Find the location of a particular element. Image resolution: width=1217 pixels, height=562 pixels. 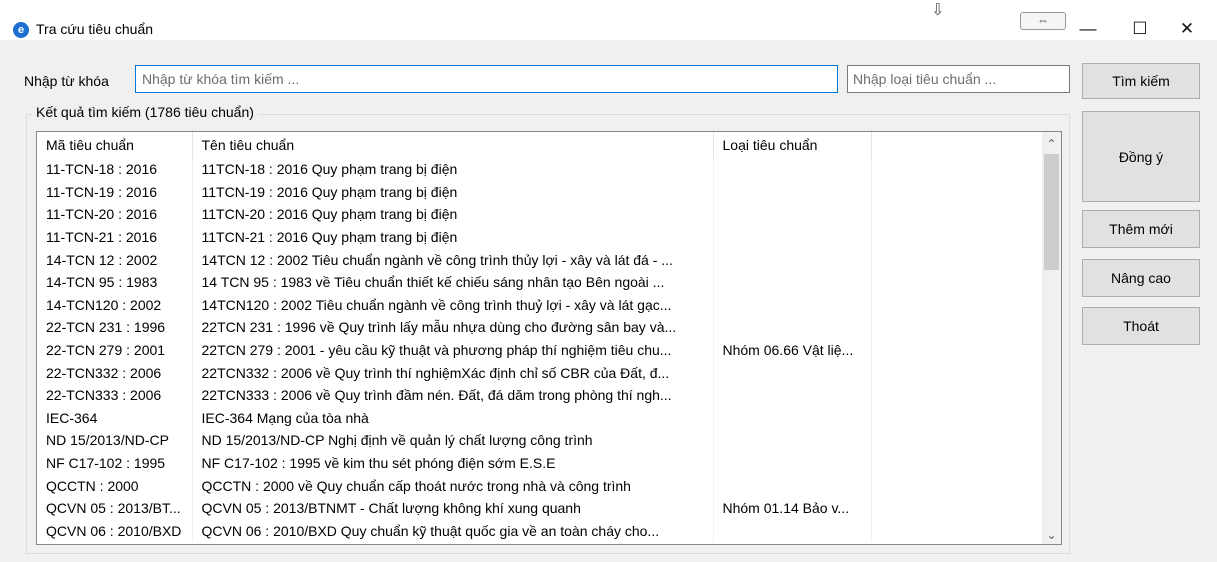

cell-code: 22-TCN 231 : 1996 is located at coordinates (115, 327).